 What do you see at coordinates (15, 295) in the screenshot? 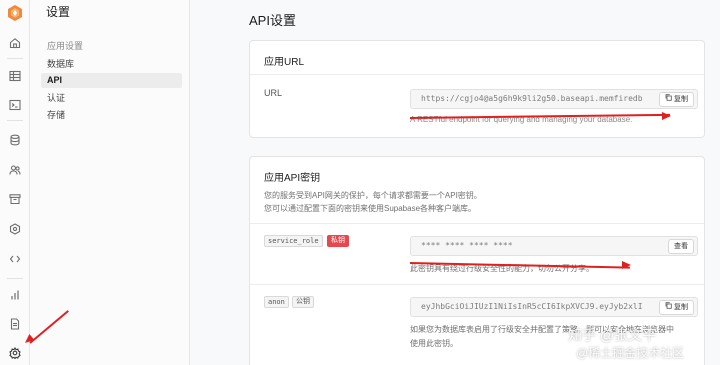
I see `chart-icon` at bounding box center [15, 295].